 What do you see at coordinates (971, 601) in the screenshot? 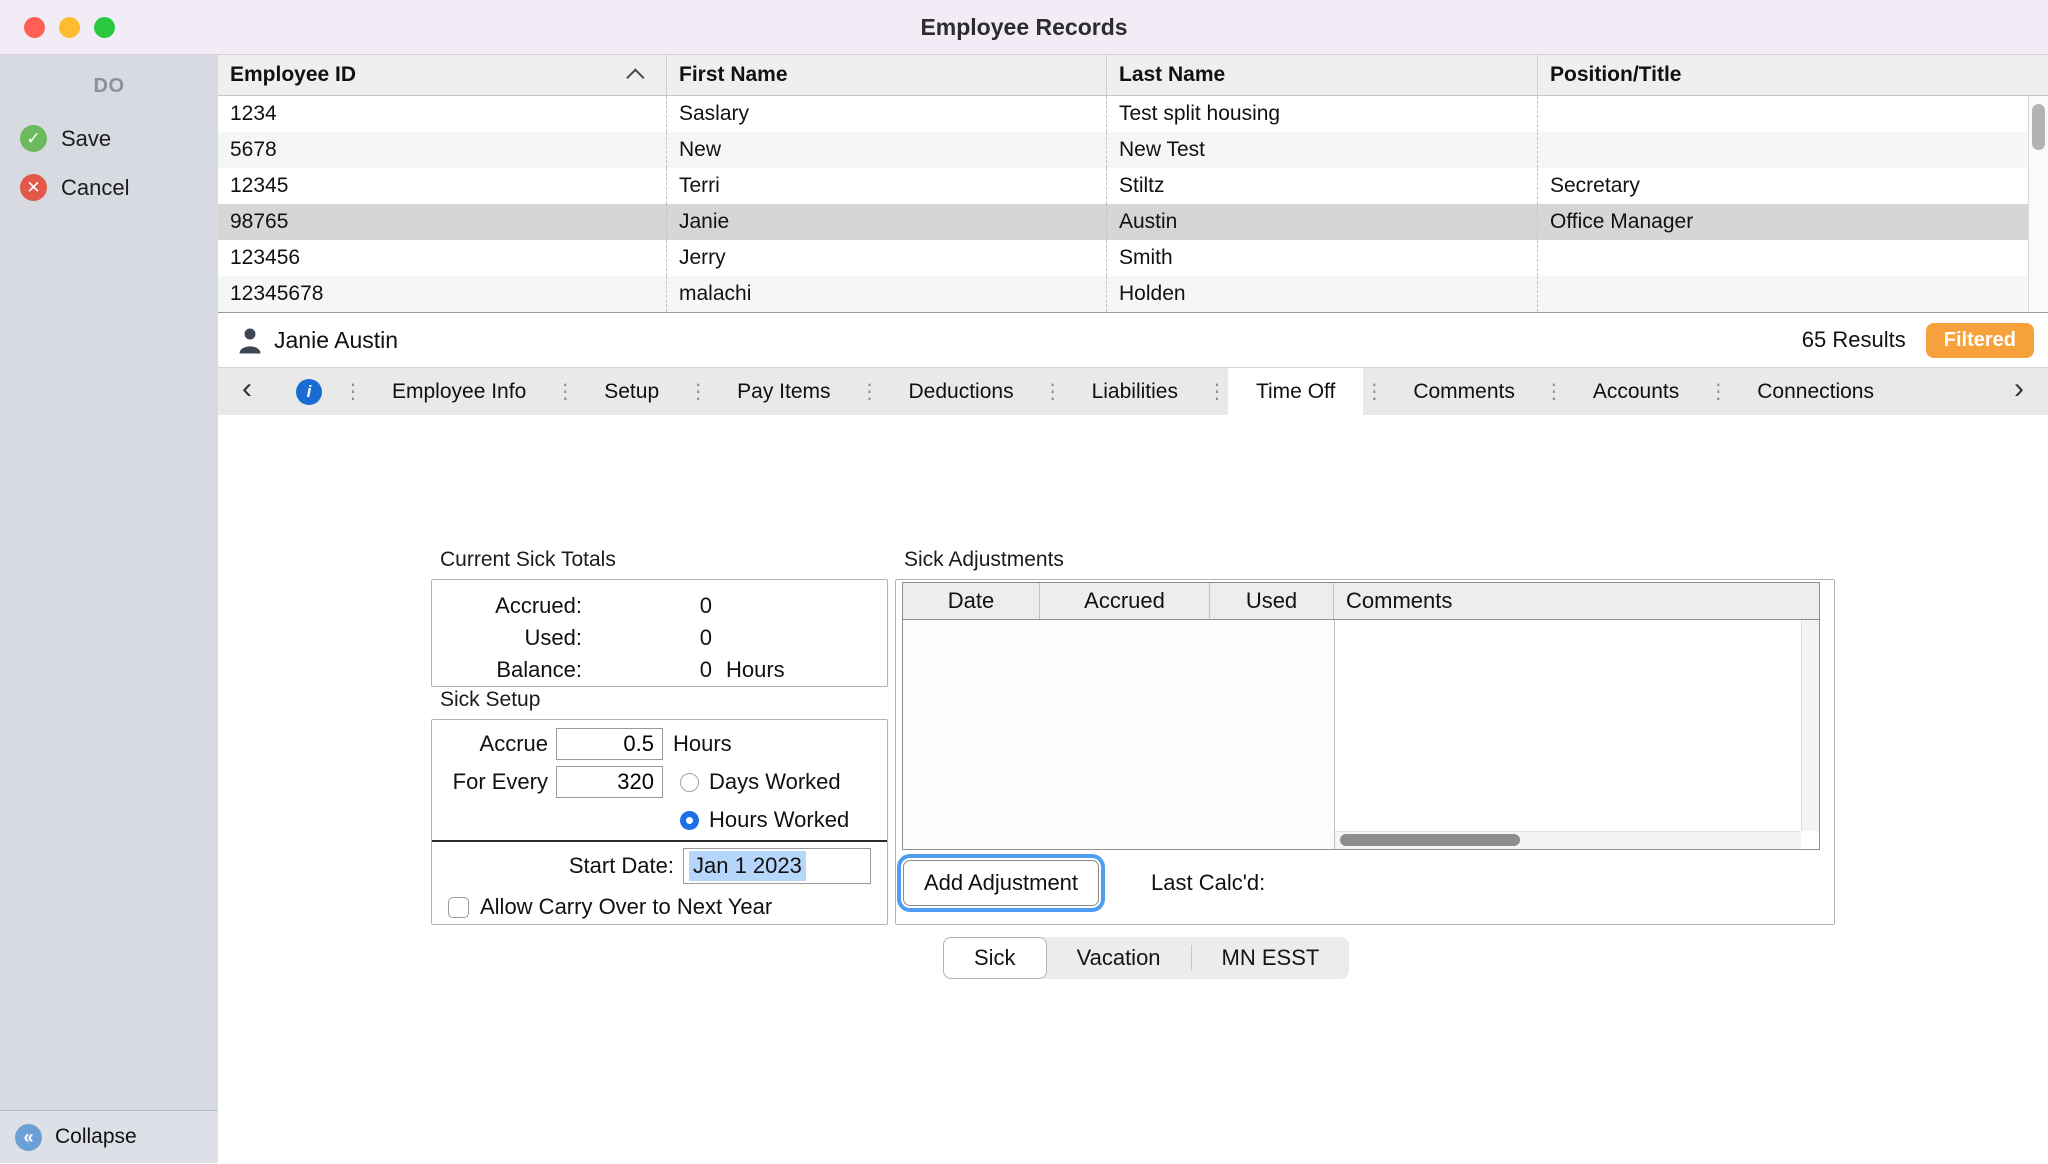
I see `adjustments-column-date: Date` at bounding box center [971, 601].